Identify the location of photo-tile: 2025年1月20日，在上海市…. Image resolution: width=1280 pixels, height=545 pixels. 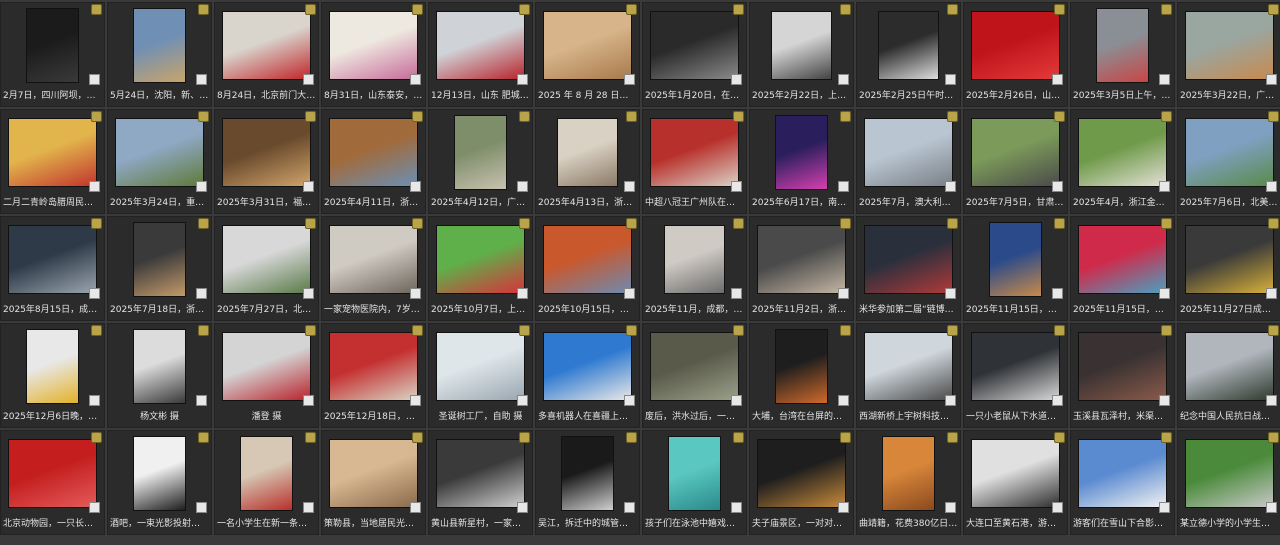
(694, 54).